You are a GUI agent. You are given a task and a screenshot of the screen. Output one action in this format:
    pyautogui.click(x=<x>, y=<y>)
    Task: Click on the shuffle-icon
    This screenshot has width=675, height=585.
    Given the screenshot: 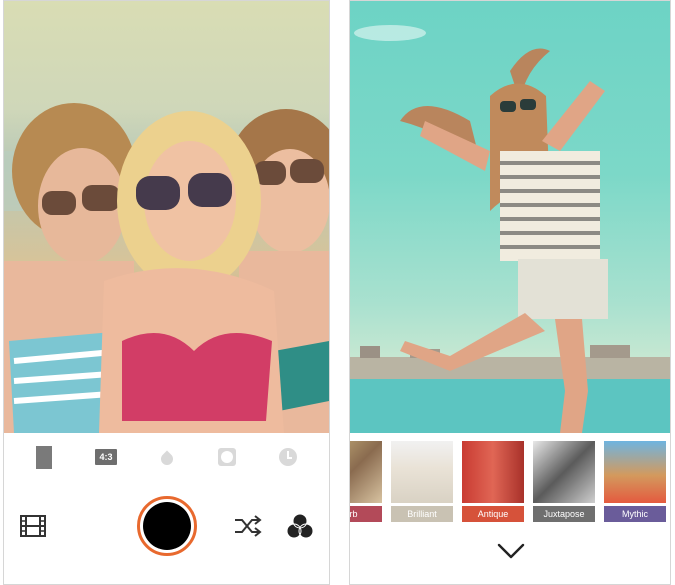 What is the action you would take?
    pyautogui.click(x=248, y=526)
    